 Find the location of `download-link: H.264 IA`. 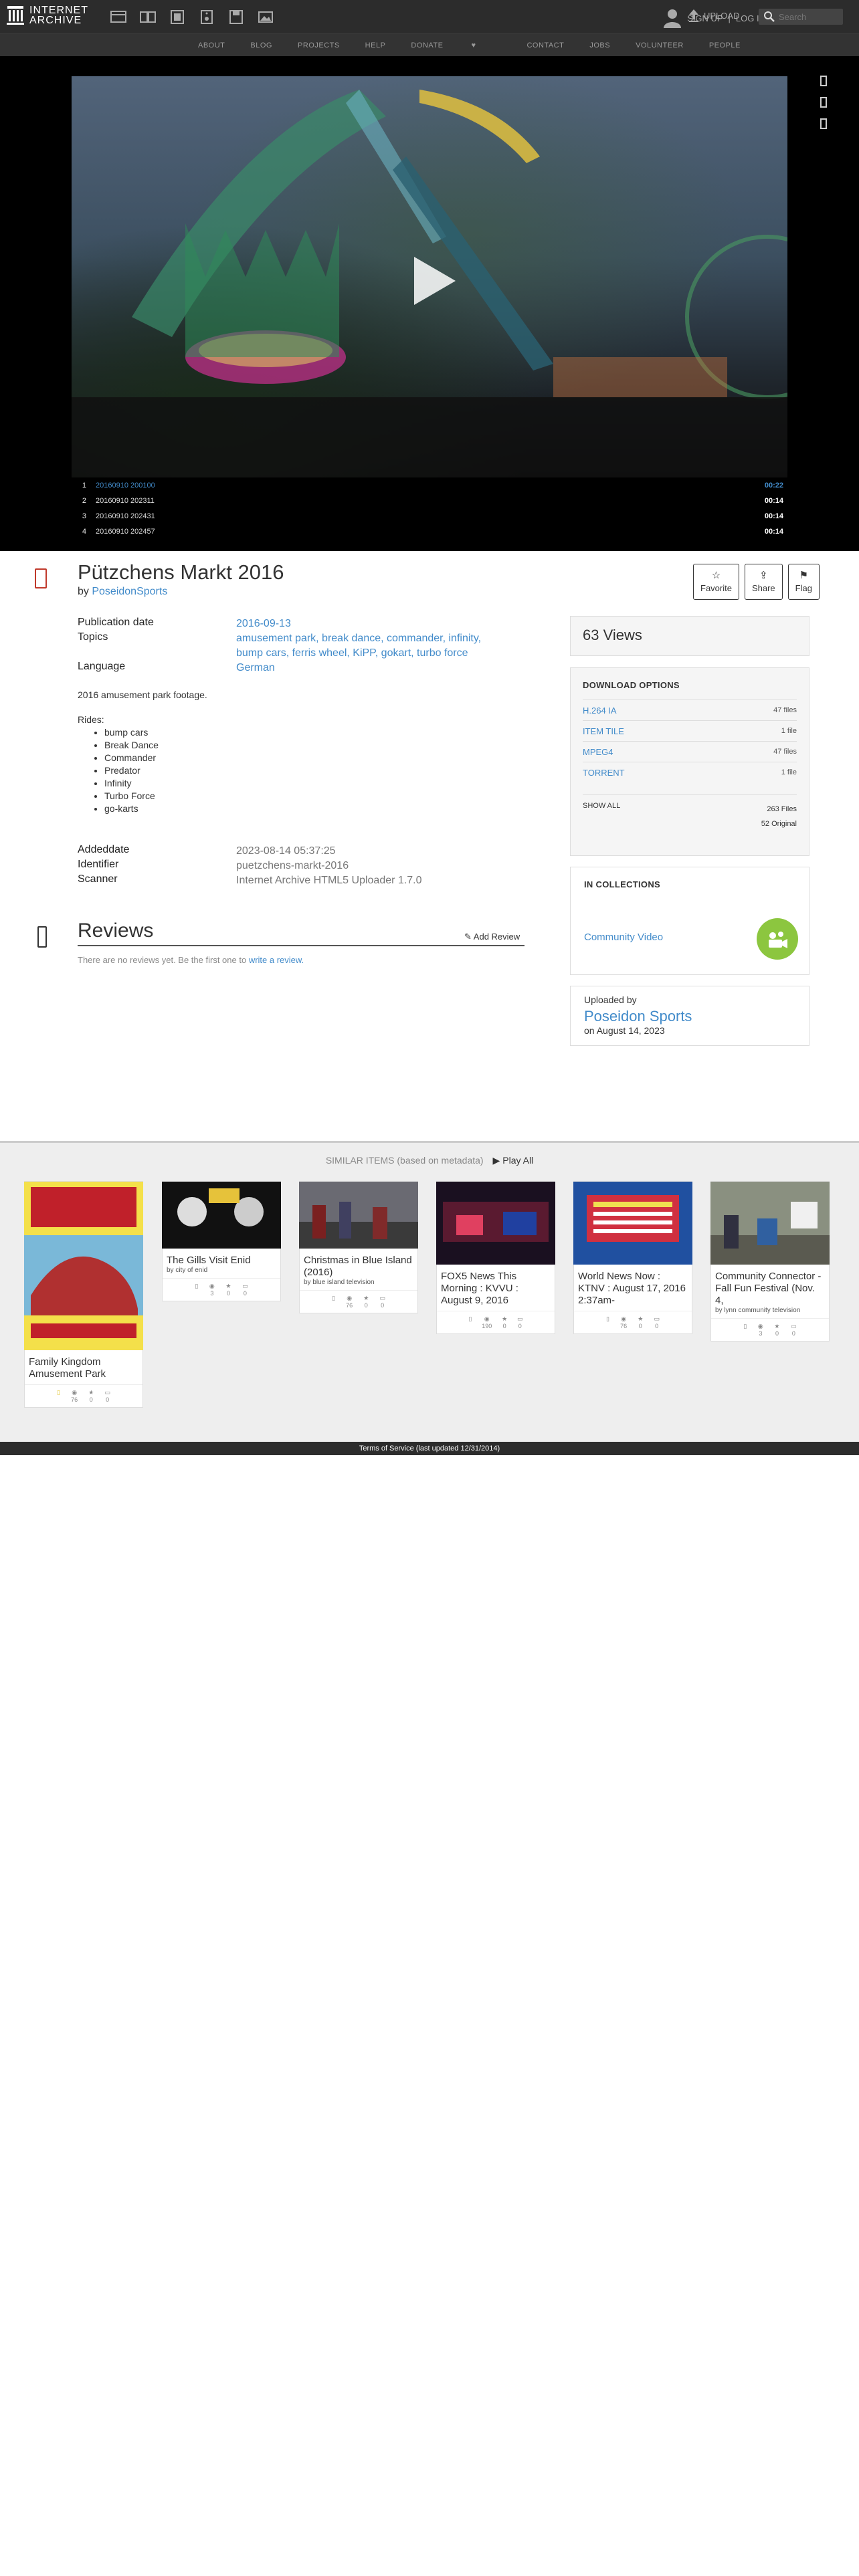

download-link: H.264 IA is located at coordinates (600, 711).